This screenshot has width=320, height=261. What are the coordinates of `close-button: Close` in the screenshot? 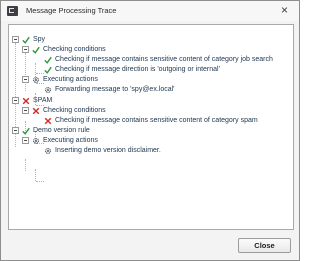 It's located at (264, 245).